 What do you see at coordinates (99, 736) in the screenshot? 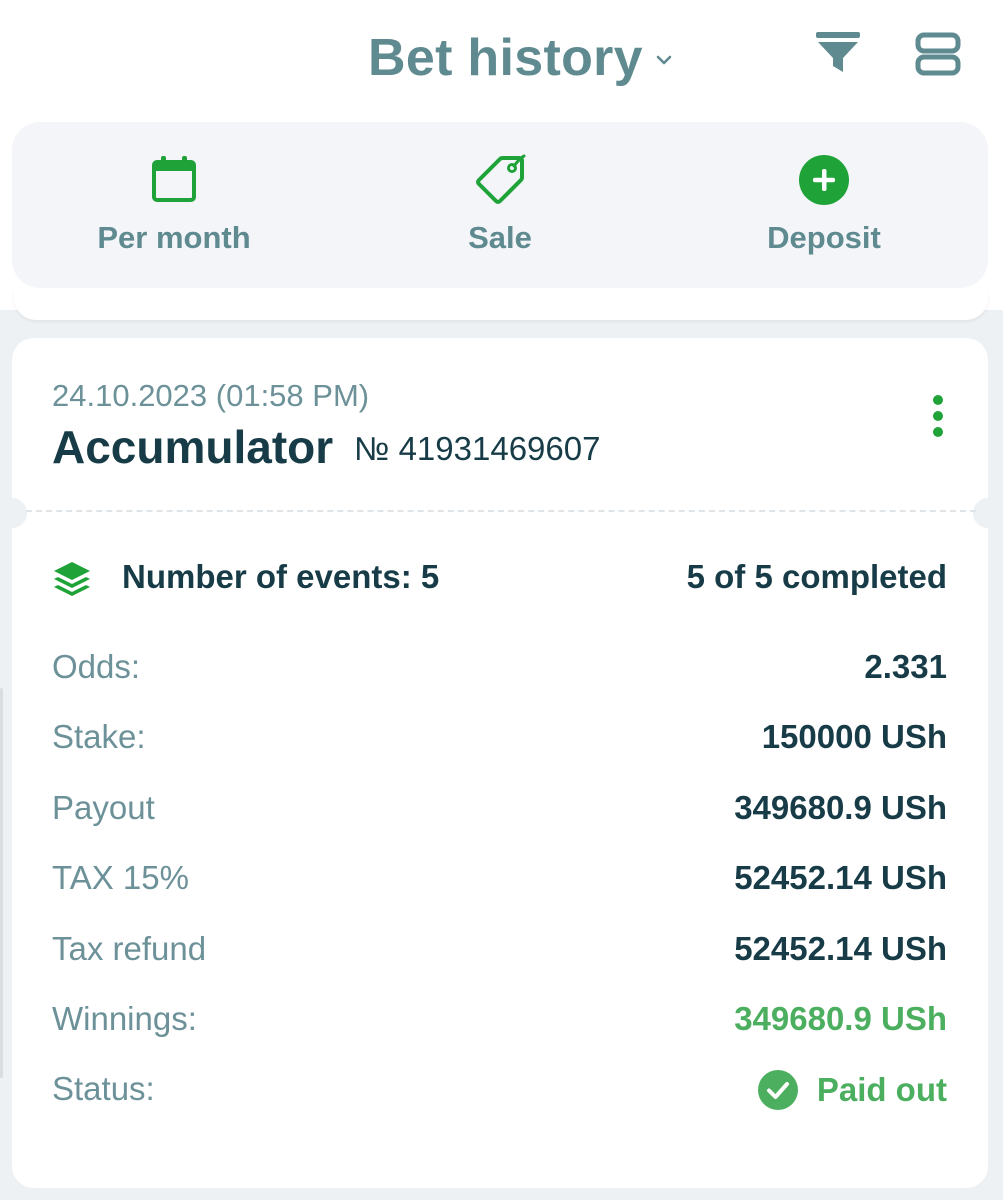
I see `stake-label: Stake:` at bounding box center [99, 736].